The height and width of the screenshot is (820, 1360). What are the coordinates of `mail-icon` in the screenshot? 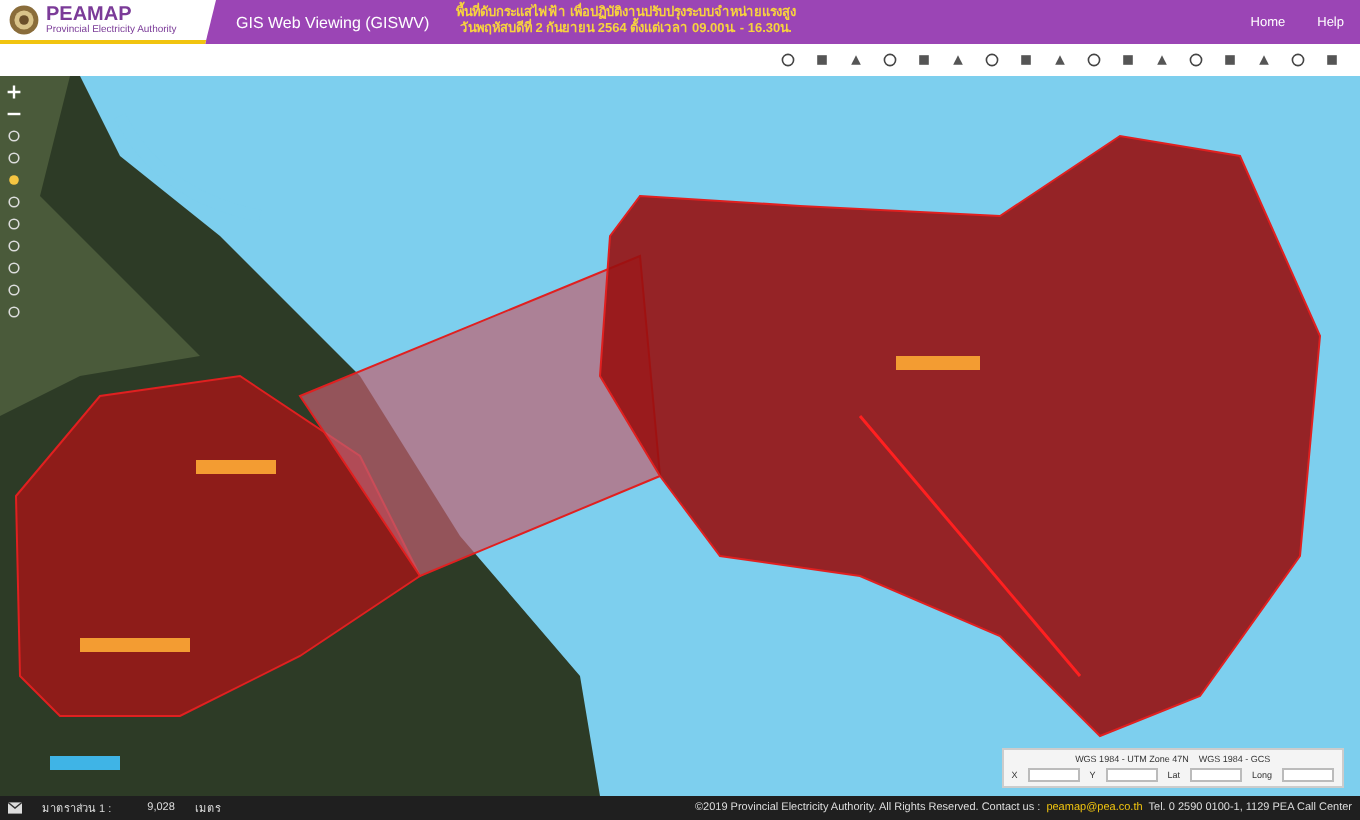 It's located at (15, 808).